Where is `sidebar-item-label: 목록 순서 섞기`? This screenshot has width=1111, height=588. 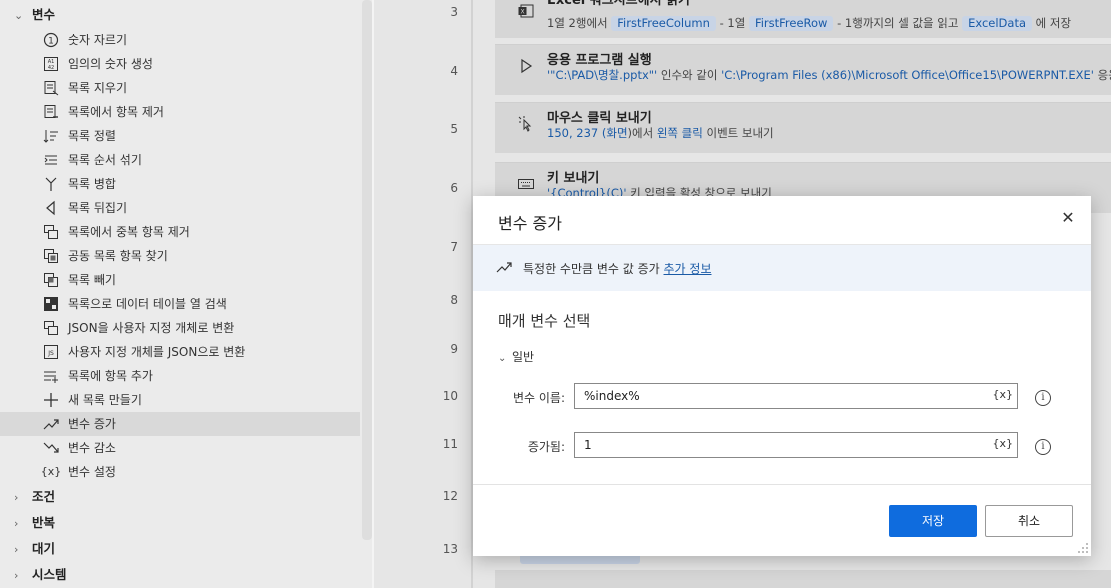
sidebar-item-label: 목록 순서 섞기 is located at coordinates (105, 160).